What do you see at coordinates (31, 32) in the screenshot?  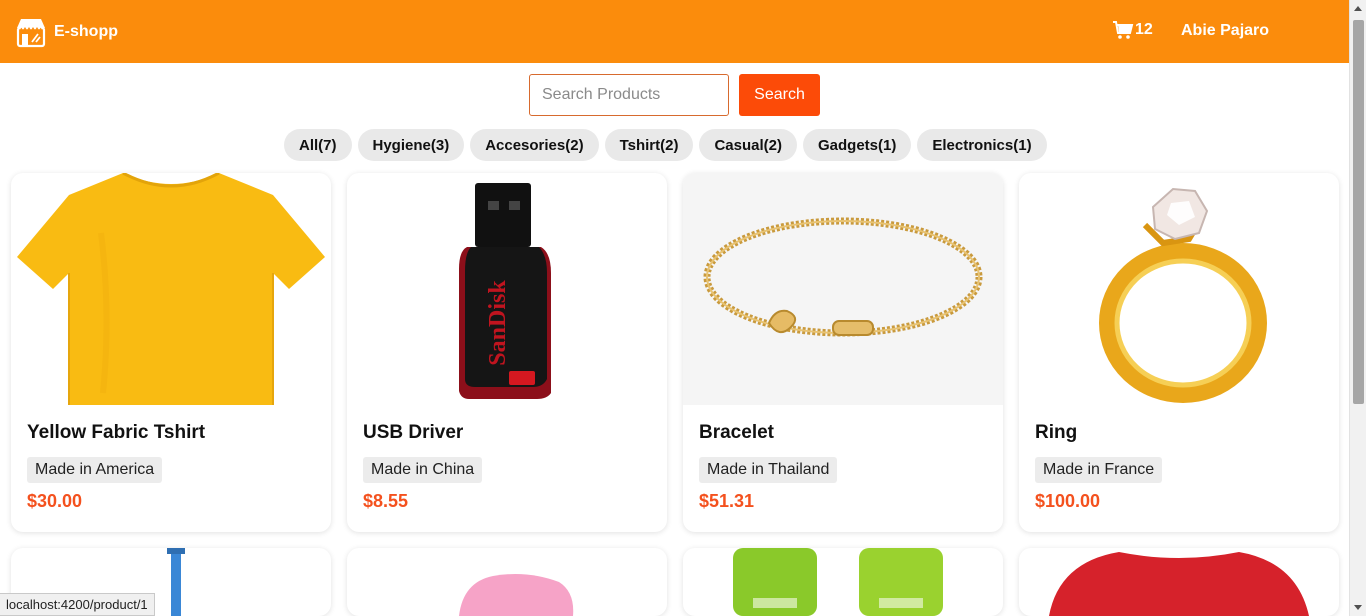 I see `store-icon` at bounding box center [31, 32].